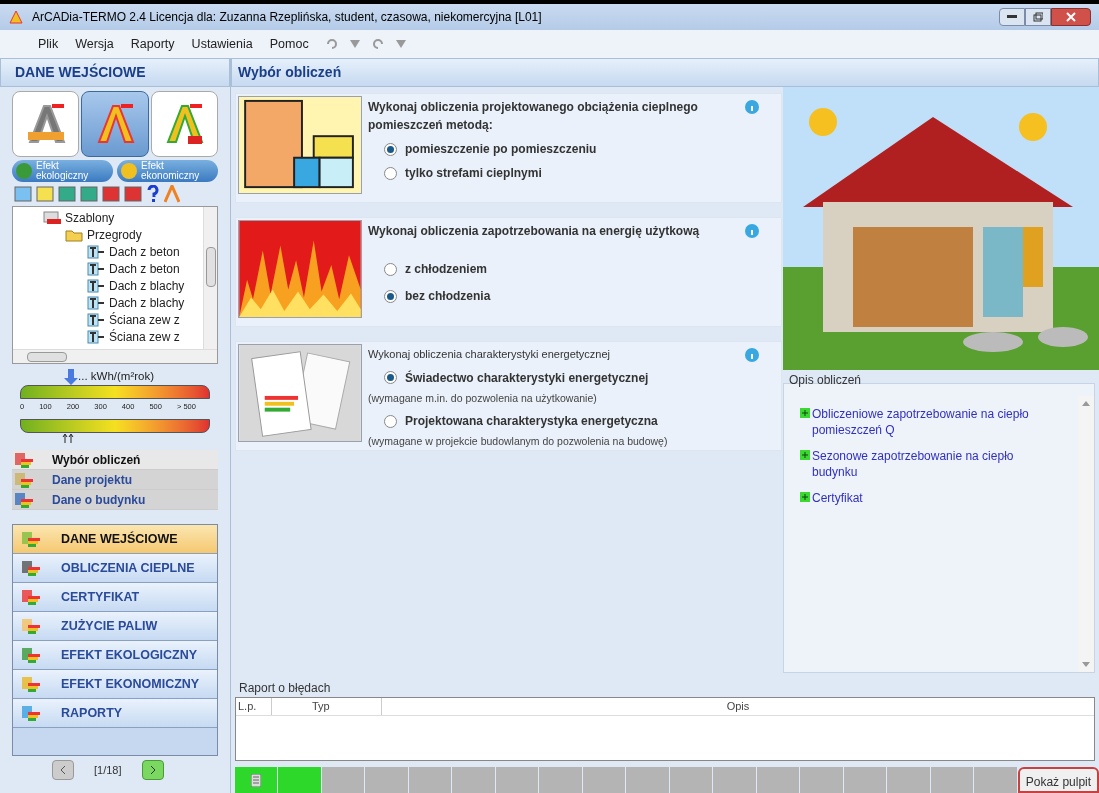 This screenshot has width=1099, height=793. I want to click on description-link: Obliczeniowe zapotrzebowanie na ciepło pomieszczeń Q, so click(925, 422).